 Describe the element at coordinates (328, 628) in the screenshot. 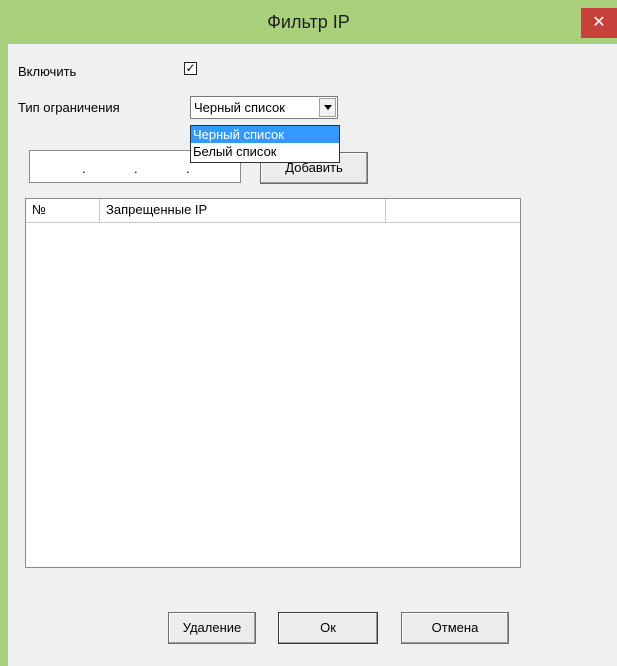

I see `ok-button: Ок` at that location.